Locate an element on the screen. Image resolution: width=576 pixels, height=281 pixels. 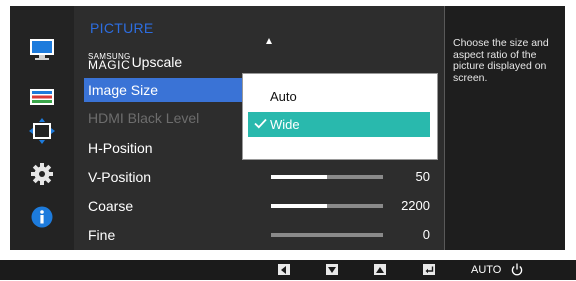
color-settings-icon is located at coordinates (42, 97).